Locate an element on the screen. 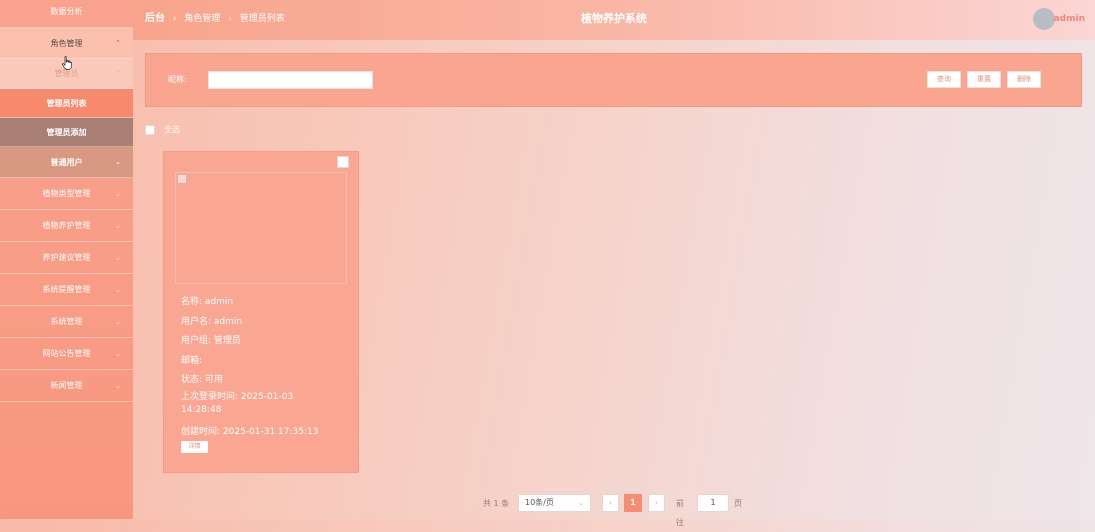  sidebar-item-system-reminder: 系统提醒管理 ⌄ is located at coordinates (66, 290).